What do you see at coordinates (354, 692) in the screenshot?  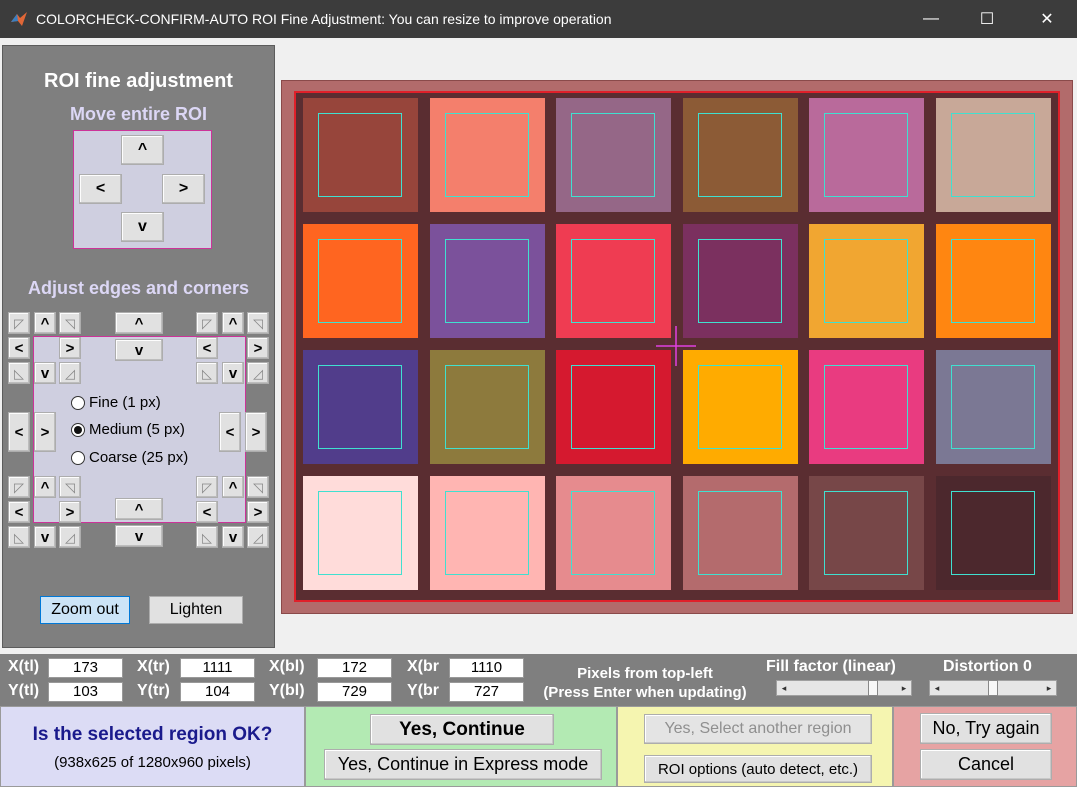 I see `ybl-field: 729` at bounding box center [354, 692].